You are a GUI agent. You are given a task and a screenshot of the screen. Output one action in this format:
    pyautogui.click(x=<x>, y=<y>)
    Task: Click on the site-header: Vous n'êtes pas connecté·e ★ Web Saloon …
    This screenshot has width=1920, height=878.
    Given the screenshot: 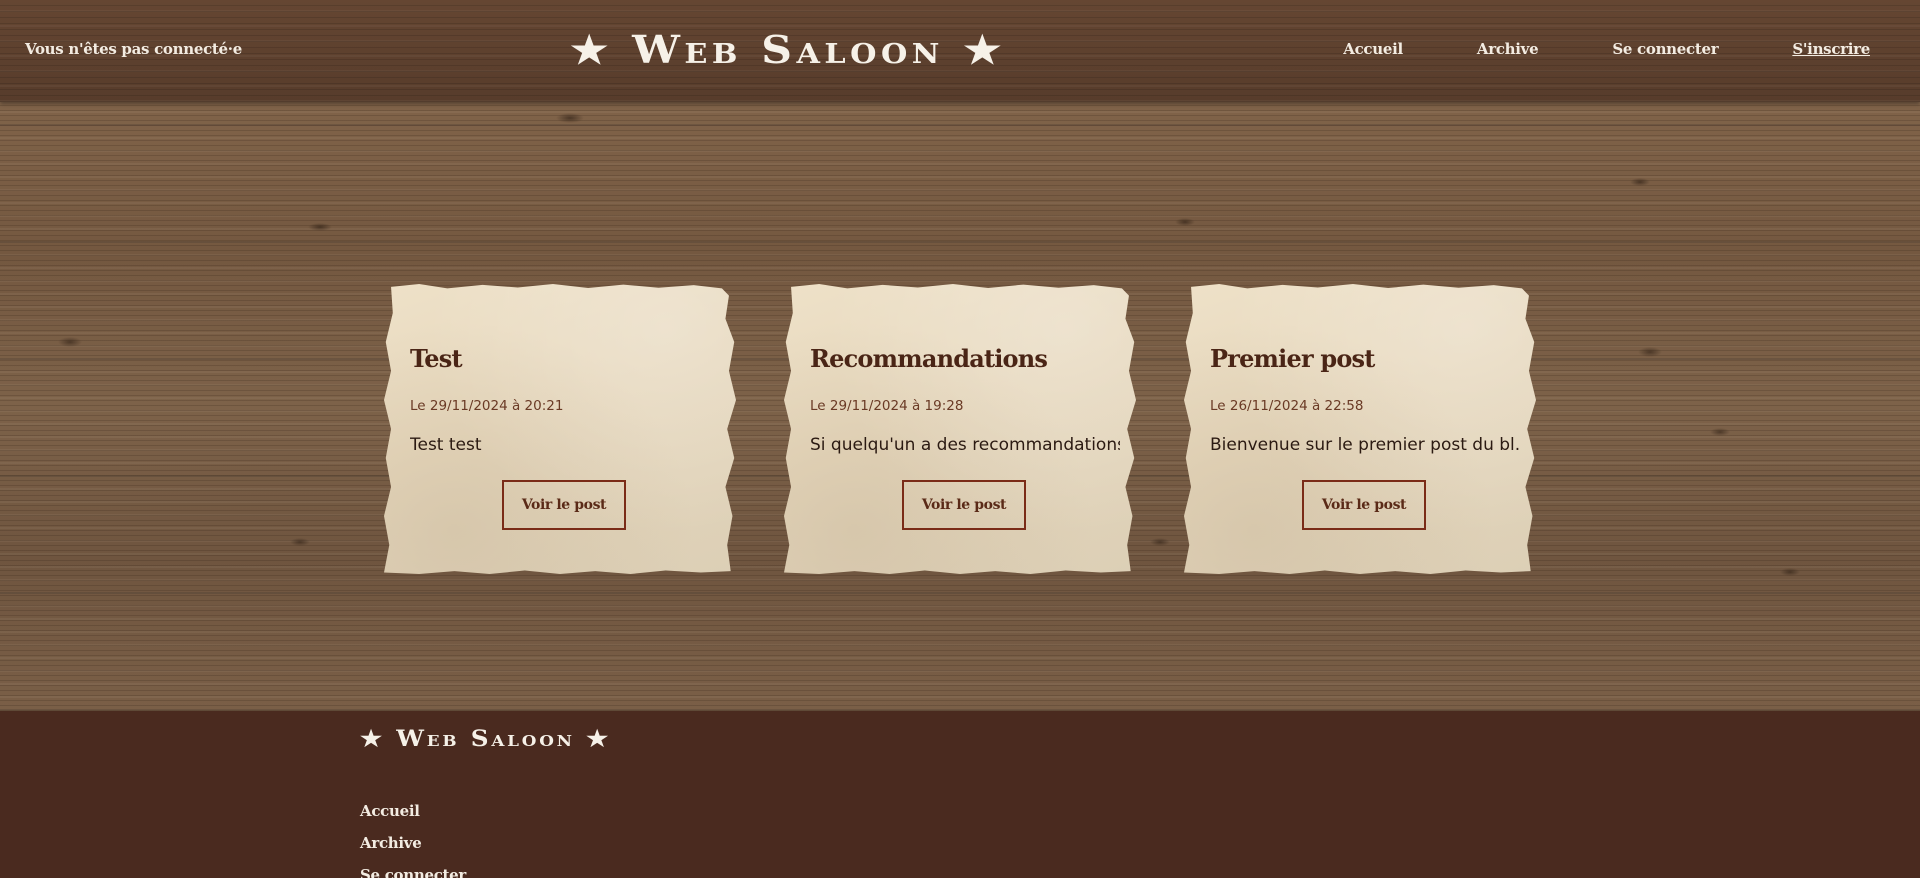 What is the action you would take?
    pyautogui.click(x=960, y=51)
    